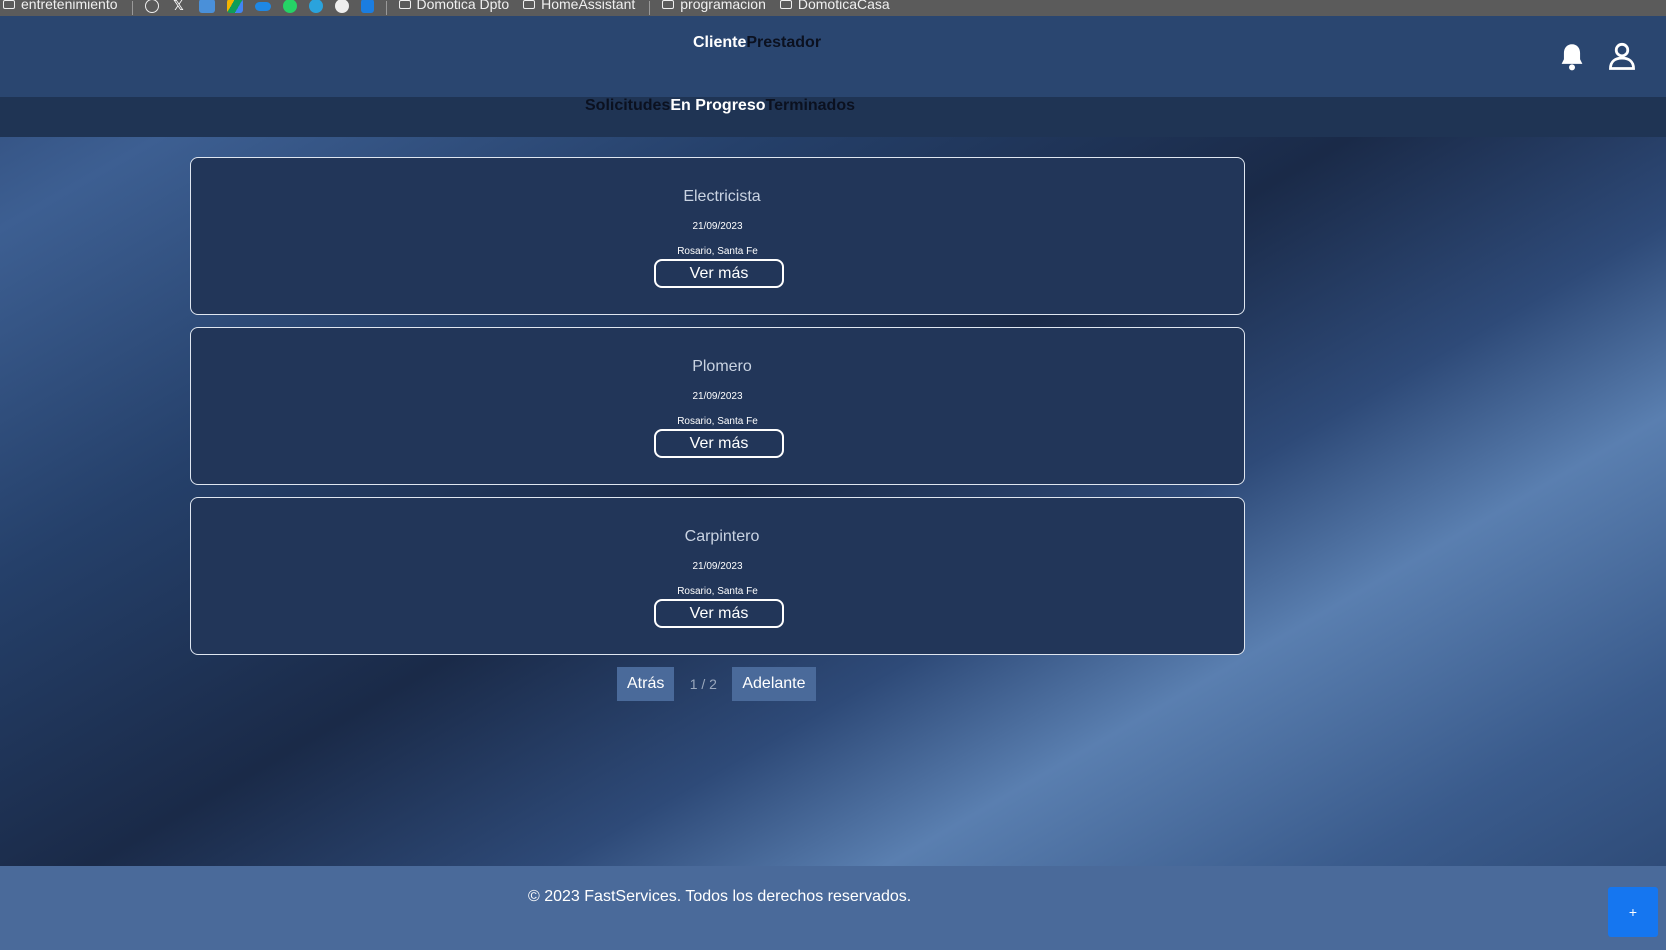 The width and height of the screenshot is (1666, 950). I want to click on onedrive-icon, so click(262, 6).